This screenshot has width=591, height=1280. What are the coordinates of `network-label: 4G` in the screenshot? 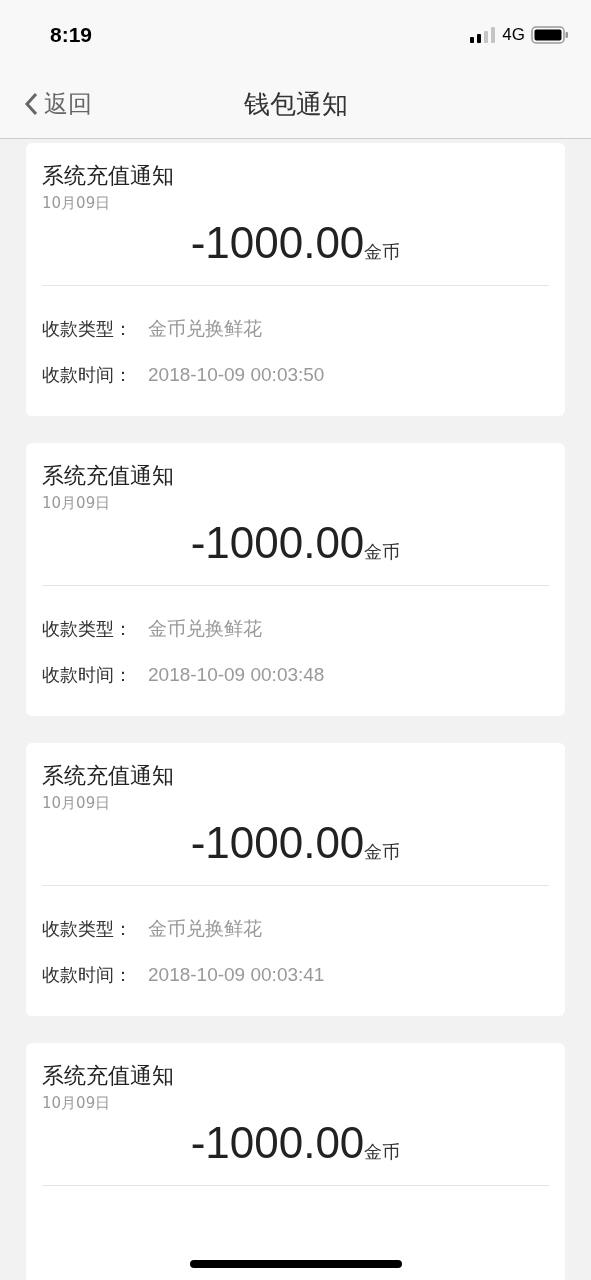 It's located at (513, 35).